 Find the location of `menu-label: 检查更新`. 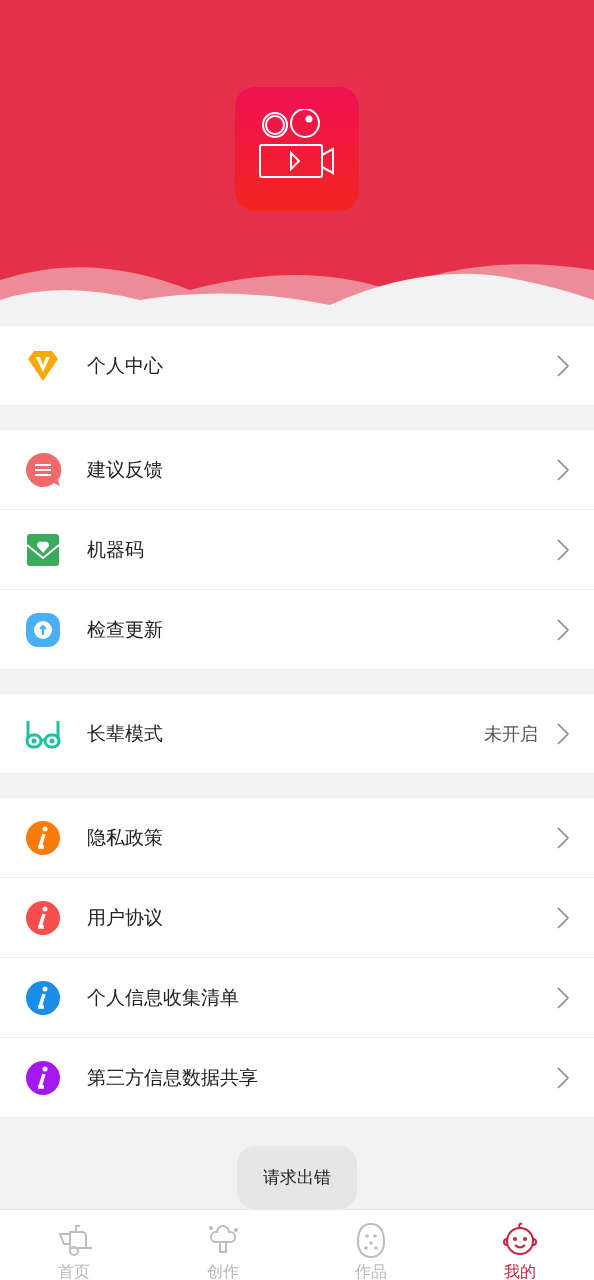

menu-label: 检查更新 is located at coordinates (125, 629).